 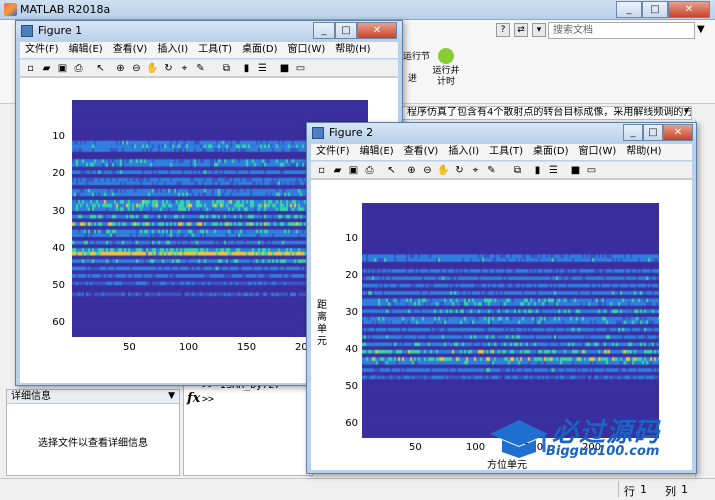 What do you see at coordinates (93, 397) in the screenshot?
I see `details-panel-header: 详细信息 ▼` at bounding box center [93, 397].